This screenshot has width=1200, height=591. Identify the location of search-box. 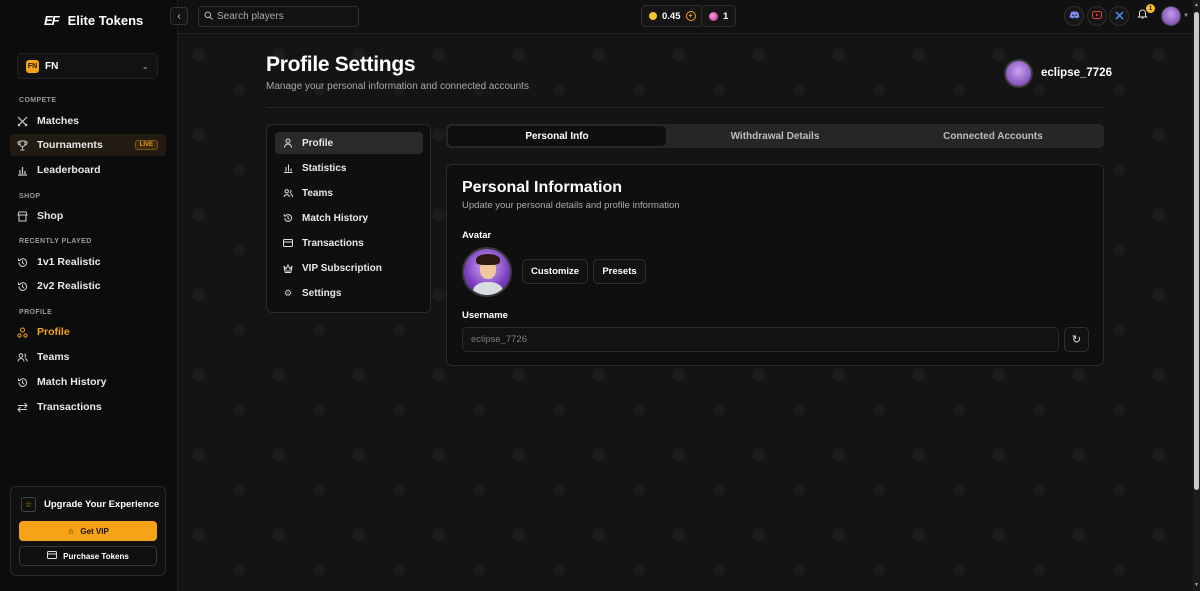
(278, 16).